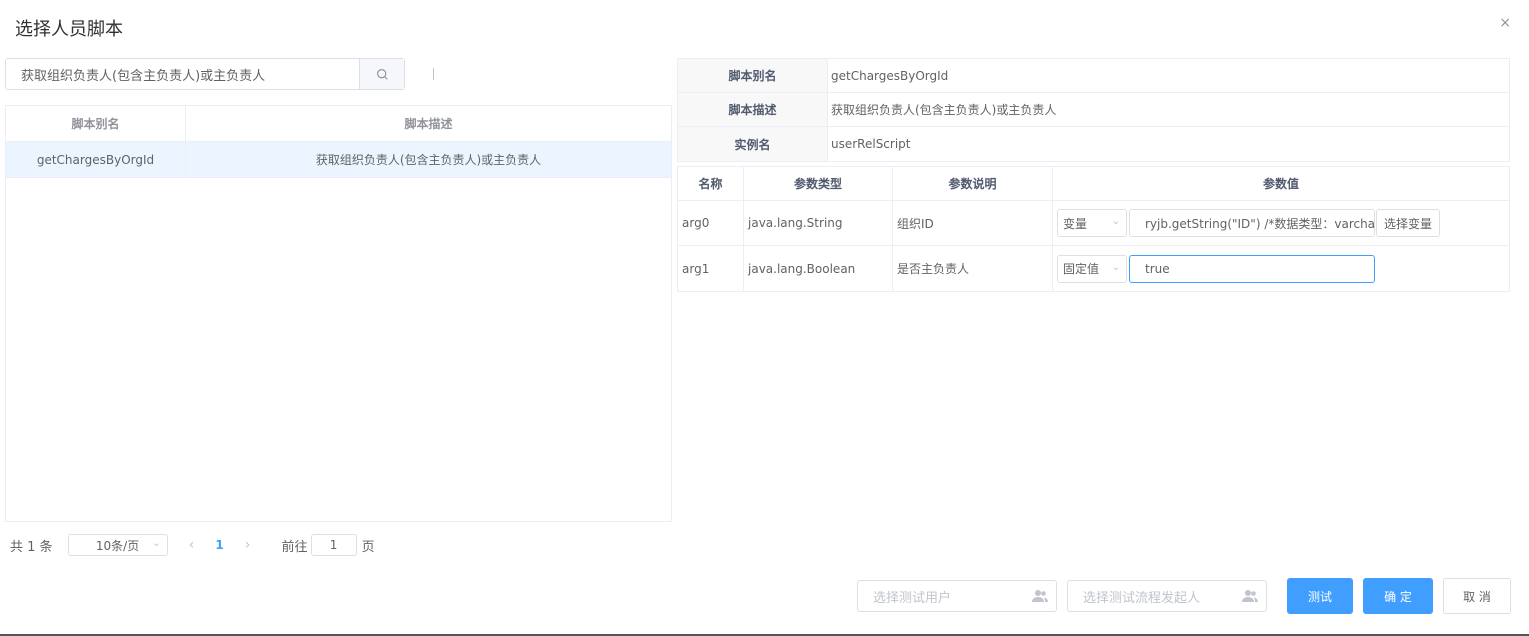  I want to click on goto-page-input: 1, so click(333, 545).